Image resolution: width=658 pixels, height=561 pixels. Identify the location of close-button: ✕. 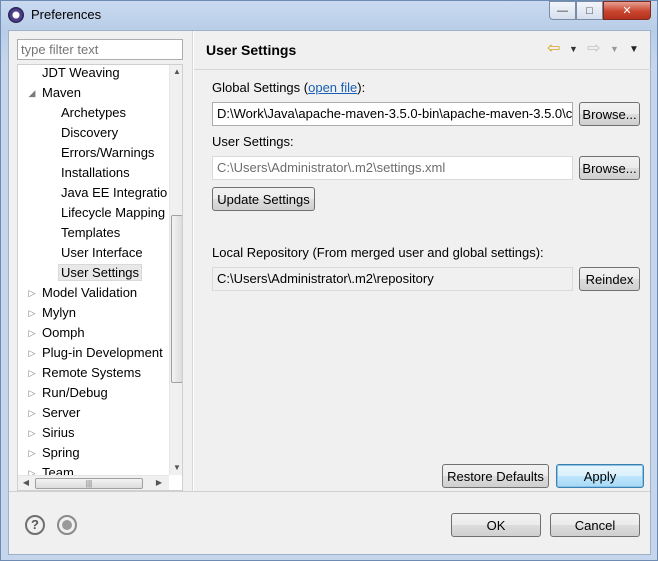
(627, 10).